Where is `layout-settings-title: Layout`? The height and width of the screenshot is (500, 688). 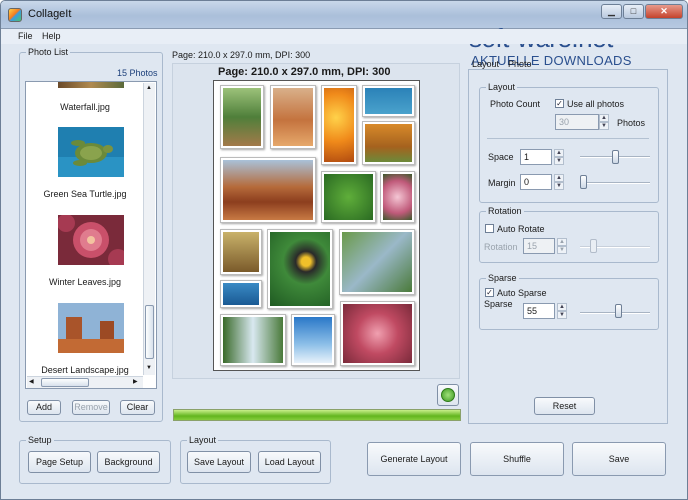 layout-settings-title: Layout is located at coordinates (502, 87).